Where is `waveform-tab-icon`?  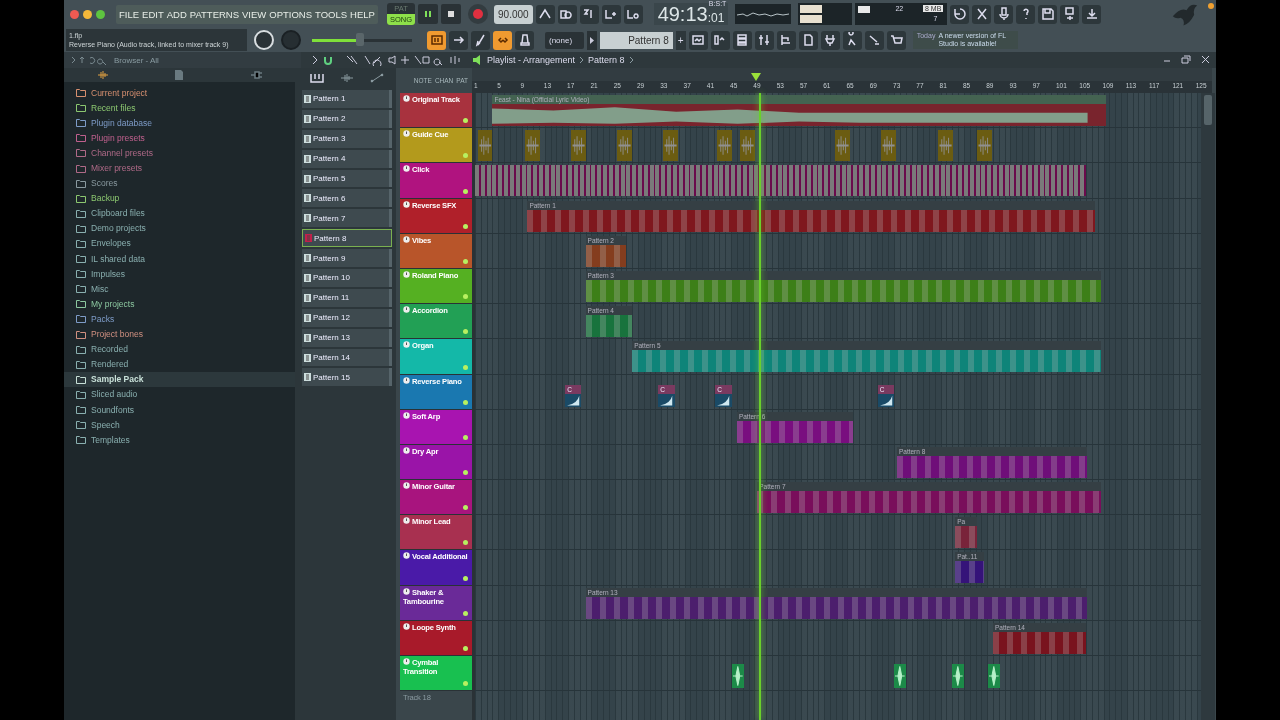 waveform-tab-icon is located at coordinates (102, 75).